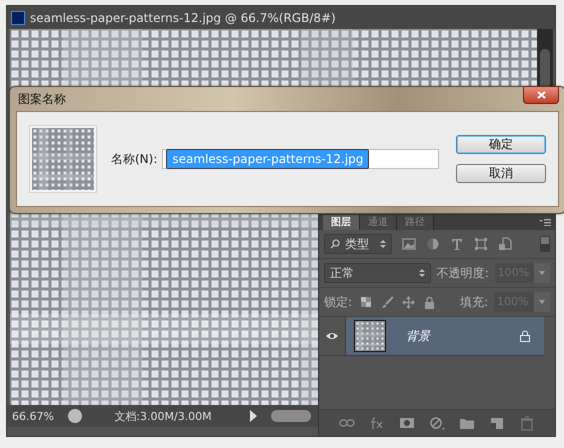  I want to click on document-size: 文档:3.00M/3.00M, so click(163, 416).